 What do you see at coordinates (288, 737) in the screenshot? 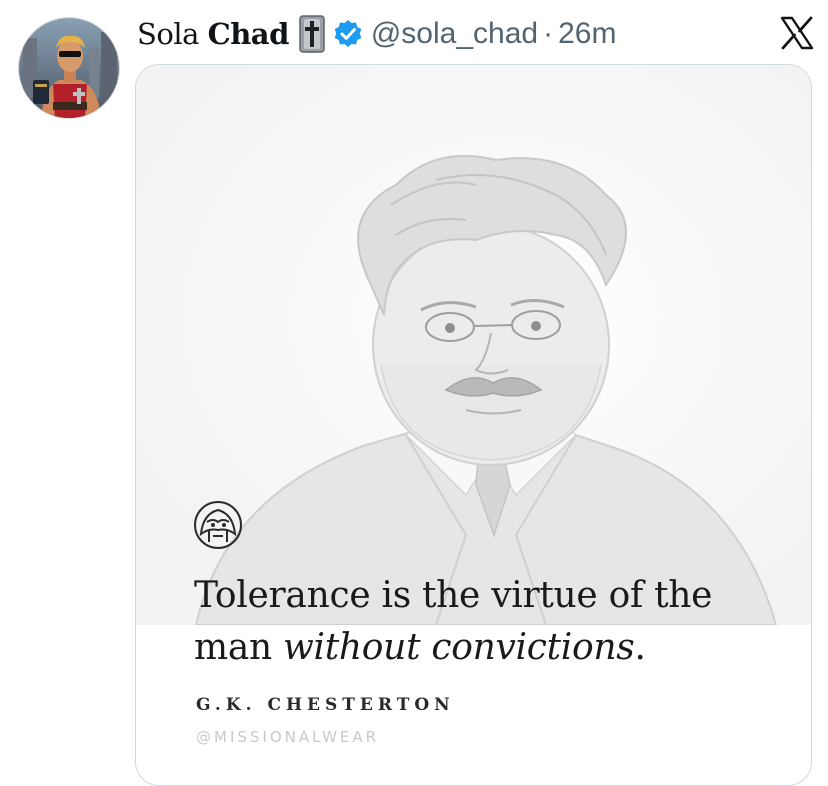
I see `watermark-handle: @MISSIONALWEAR` at bounding box center [288, 737].